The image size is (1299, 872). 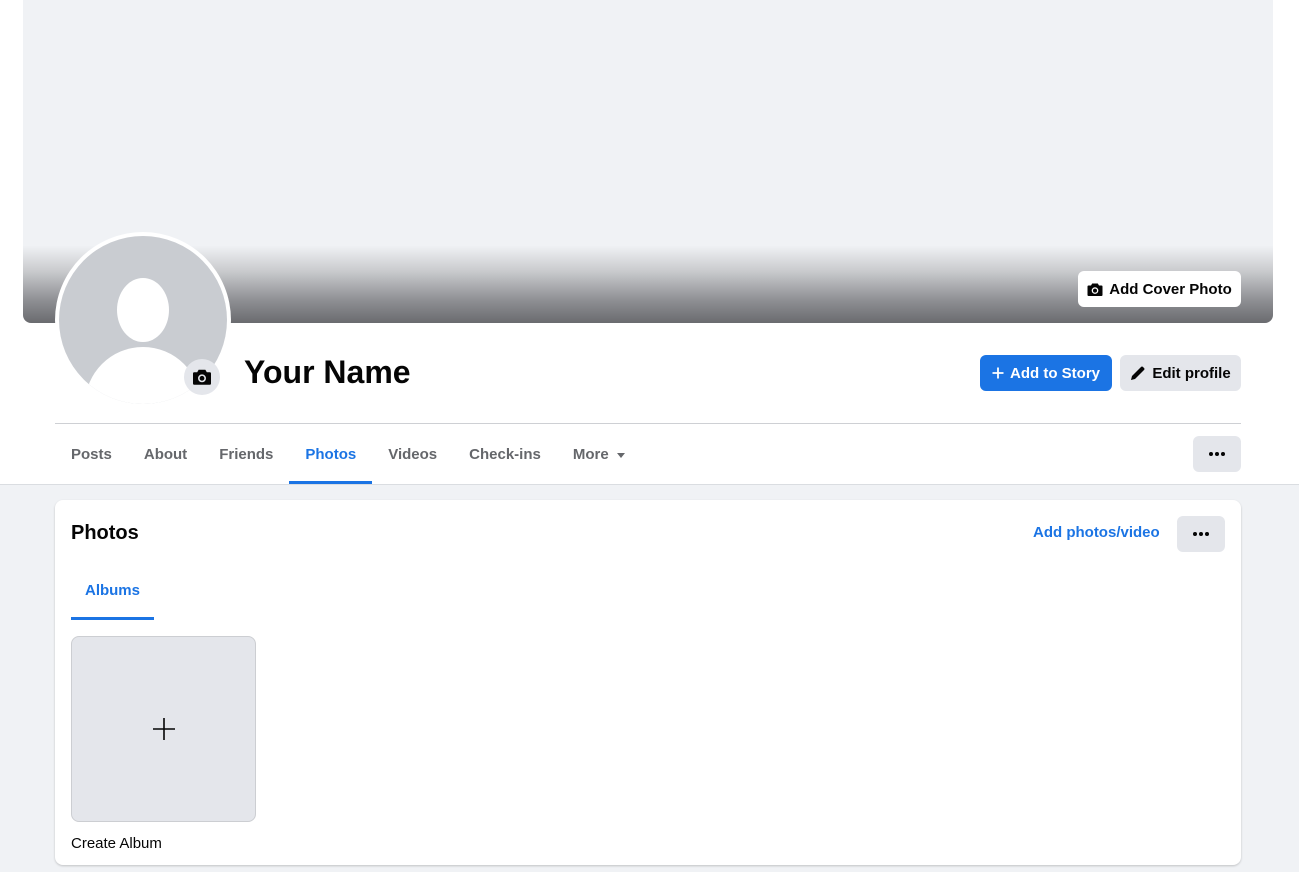 I want to click on add-to-story-button: Add to Story, so click(x=1046, y=373).